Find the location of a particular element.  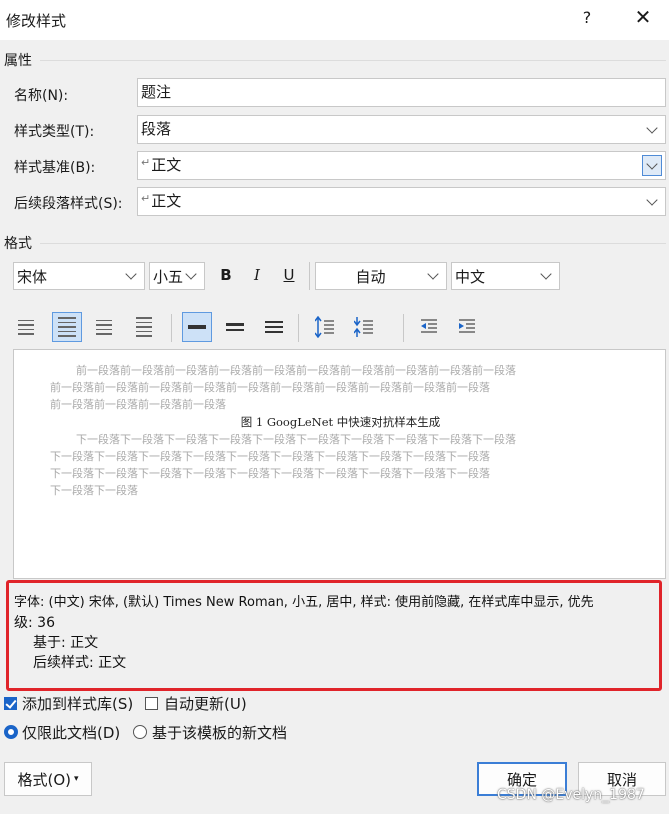

close-button: ✕ is located at coordinates (643, 17).